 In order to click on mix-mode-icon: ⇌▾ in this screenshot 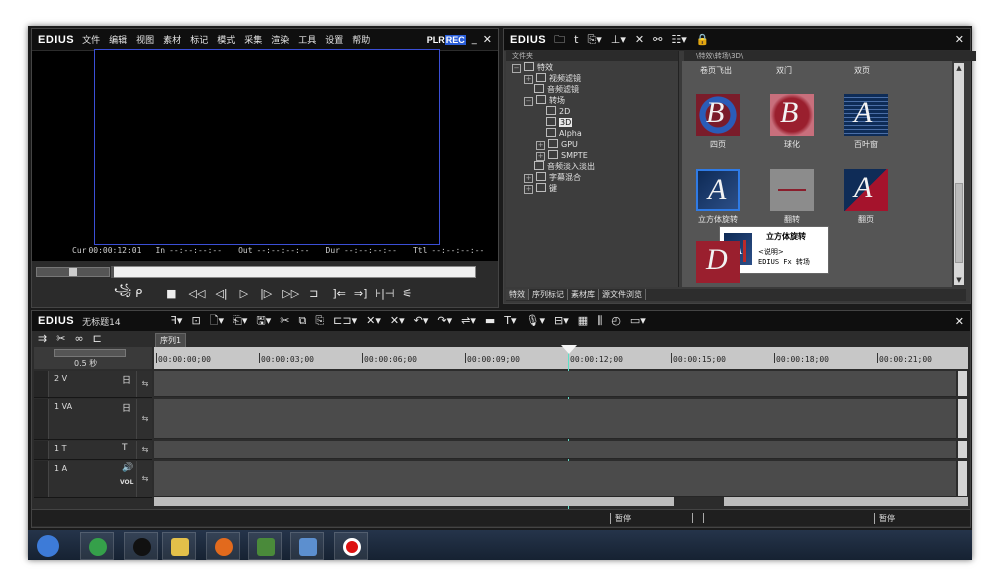, I will do `click(468, 321)`.